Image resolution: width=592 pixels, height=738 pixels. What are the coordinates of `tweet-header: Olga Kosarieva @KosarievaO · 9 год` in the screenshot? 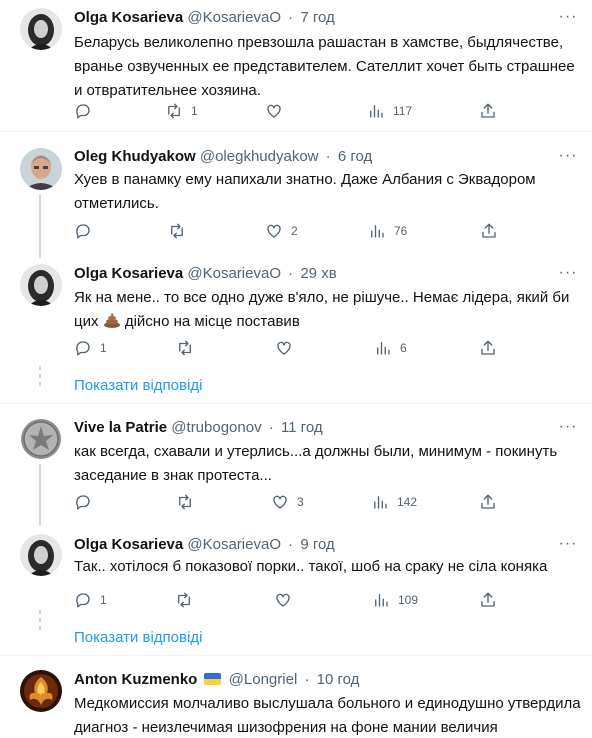 It's located at (204, 545).